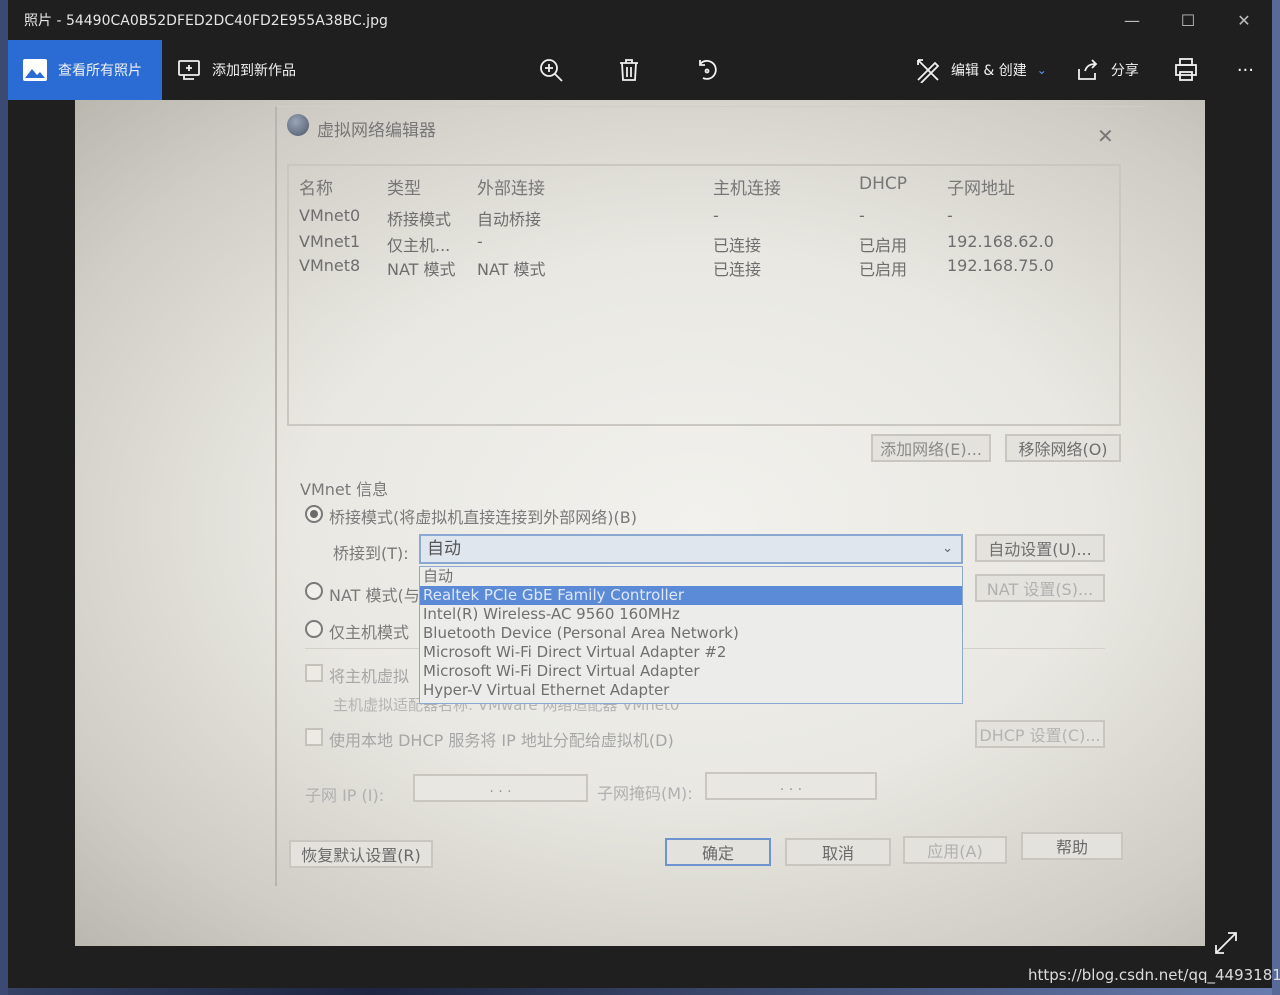 Image resolution: width=1280 pixels, height=995 pixels. Describe the element at coordinates (376, 131) in the screenshot. I see `dialog-title: 虚拟网络编辑器` at that location.